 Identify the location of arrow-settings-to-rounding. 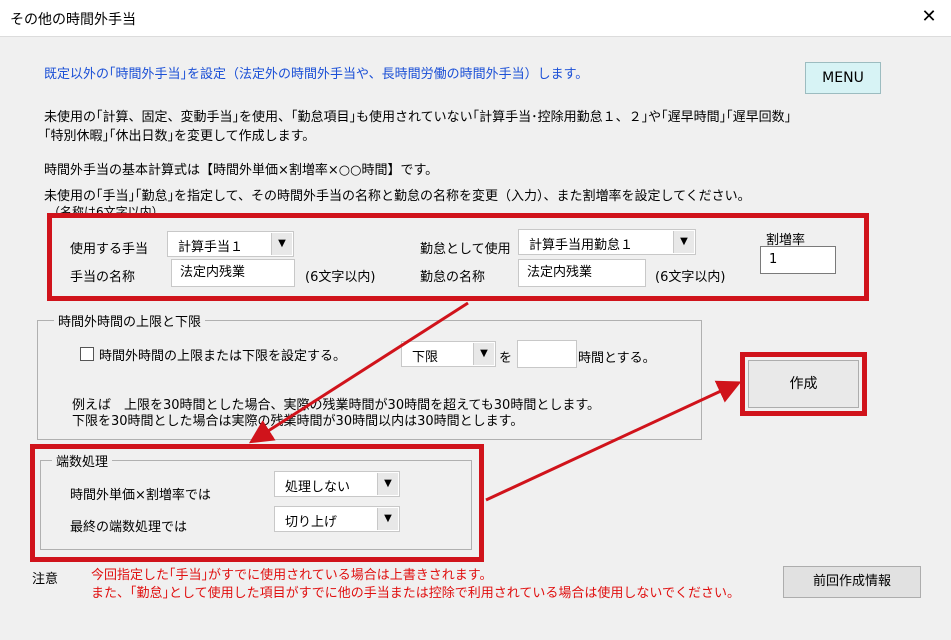
(358, 372).